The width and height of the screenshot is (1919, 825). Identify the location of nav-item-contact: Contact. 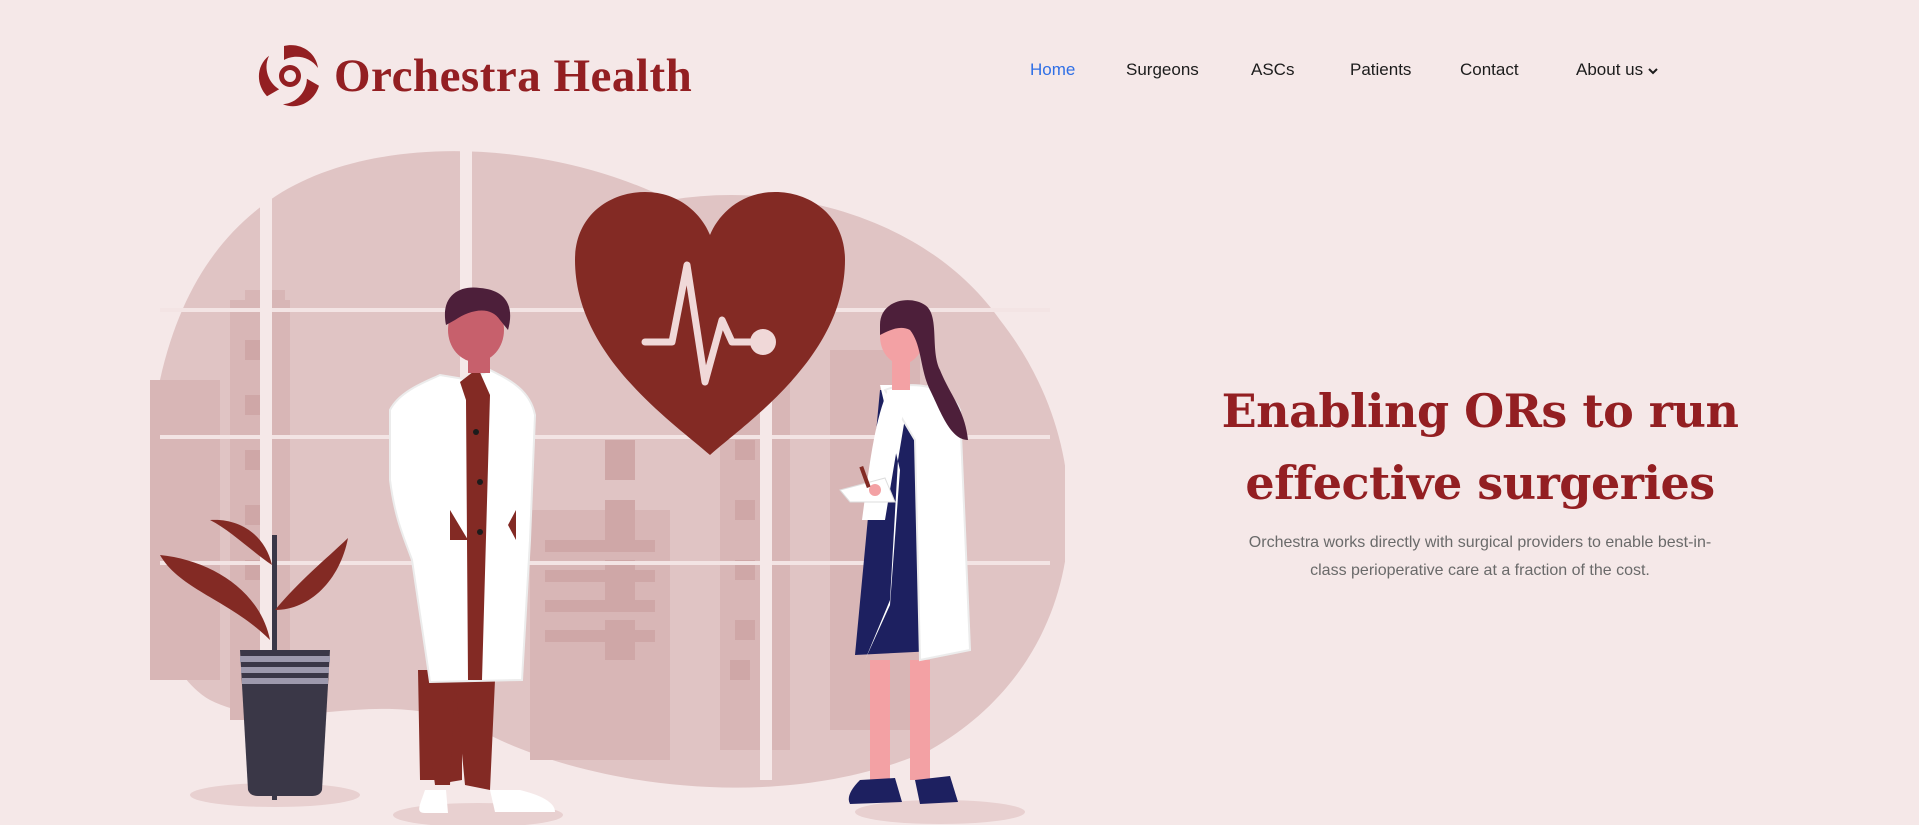
(1489, 70).